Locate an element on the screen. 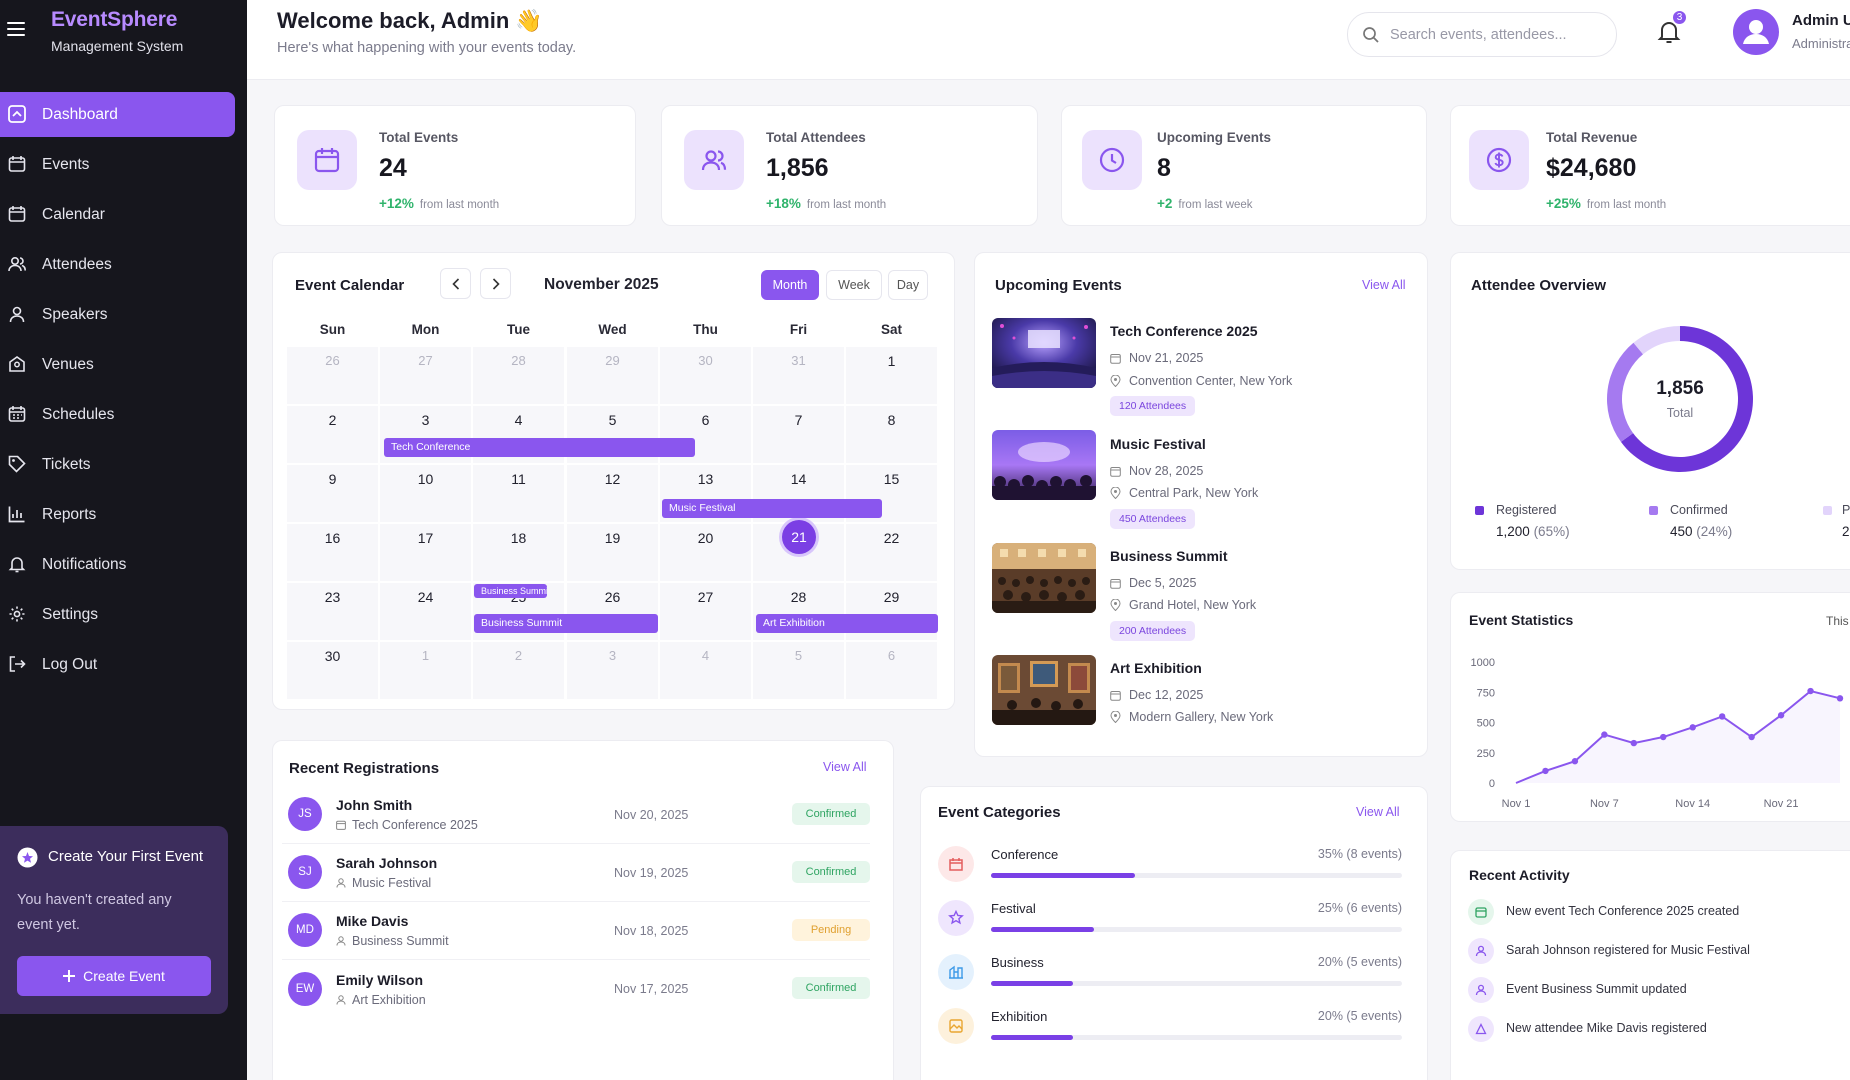  calendar-day: 18 is located at coordinates (518, 538).